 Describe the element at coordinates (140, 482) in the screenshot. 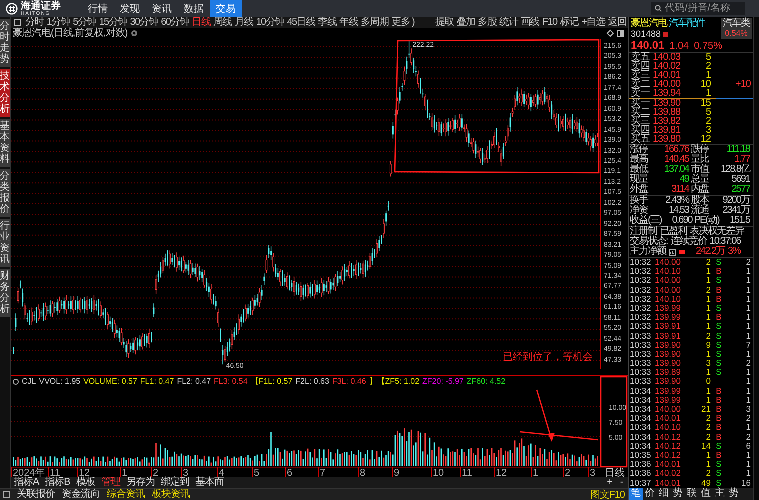

I see `indicator-tab: 另存为` at that location.